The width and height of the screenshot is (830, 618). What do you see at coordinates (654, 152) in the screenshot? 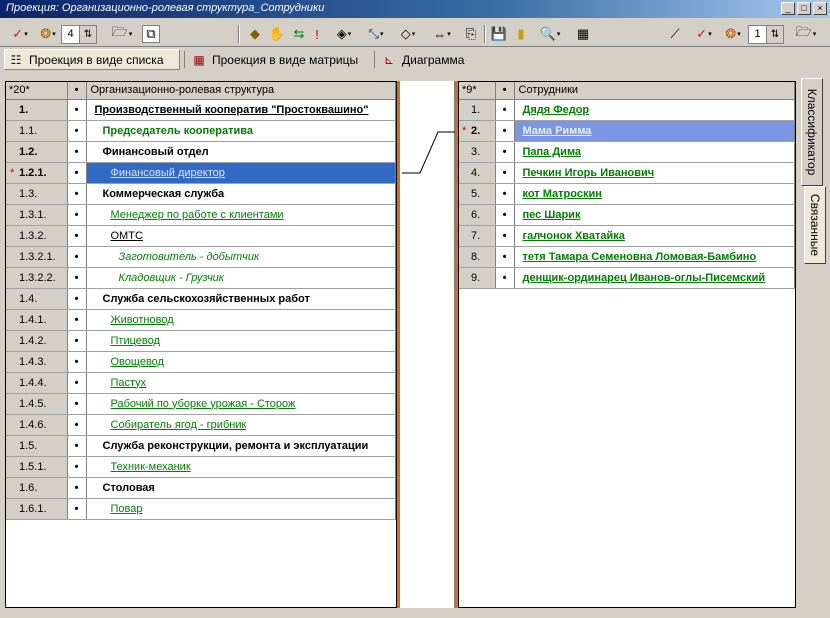
I see `row-name-cell: Папа Дима` at bounding box center [654, 152].